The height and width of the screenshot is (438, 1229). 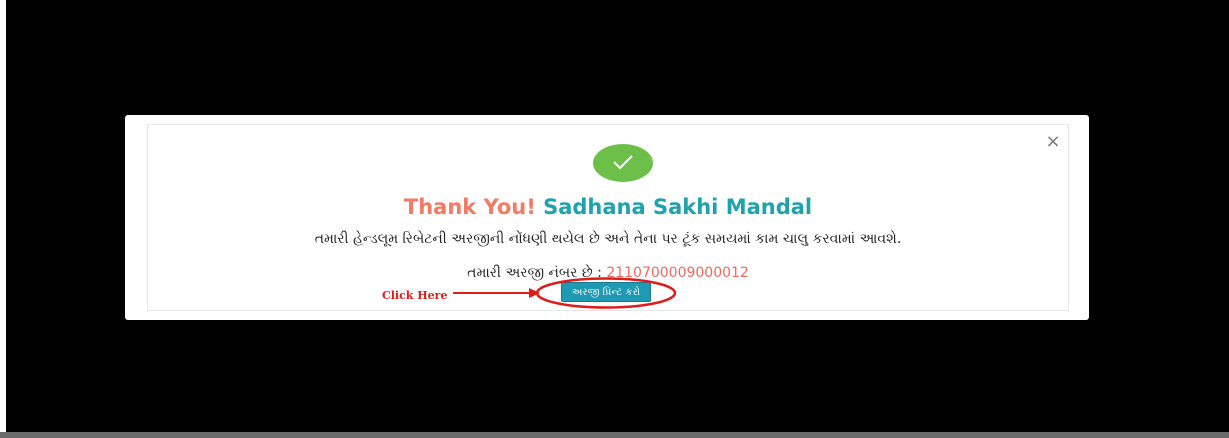 I want to click on modal-title: Thank You! Sadhana Sakhi Mandal, so click(x=608, y=207).